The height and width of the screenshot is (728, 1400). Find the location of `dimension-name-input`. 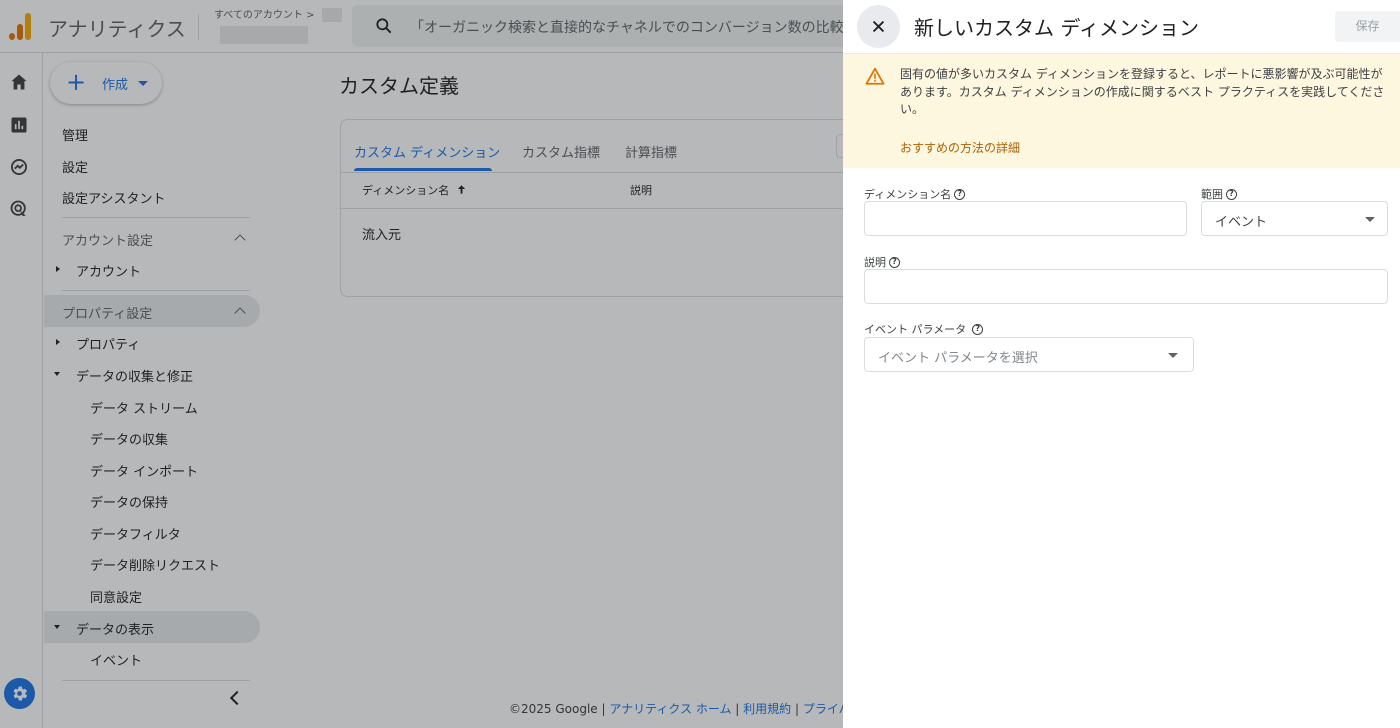

dimension-name-input is located at coordinates (1025, 218).